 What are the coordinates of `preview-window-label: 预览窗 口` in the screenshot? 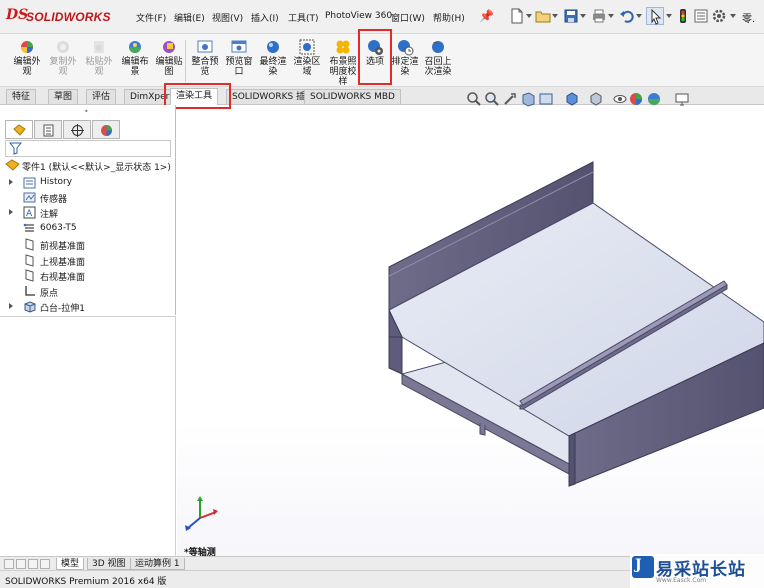 It's located at (239, 67).